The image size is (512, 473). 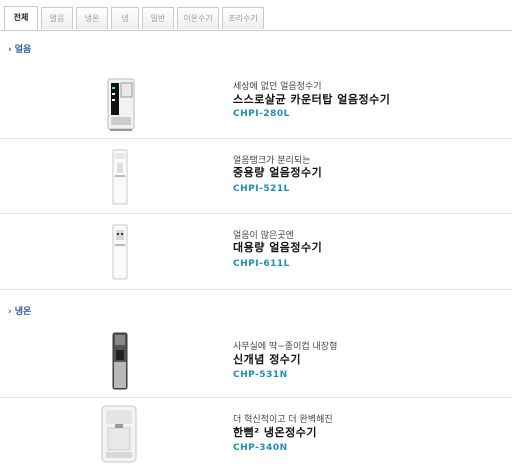 What do you see at coordinates (120, 252) in the screenshot?
I see `product-image-chpi-611l` at bounding box center [120, 252].